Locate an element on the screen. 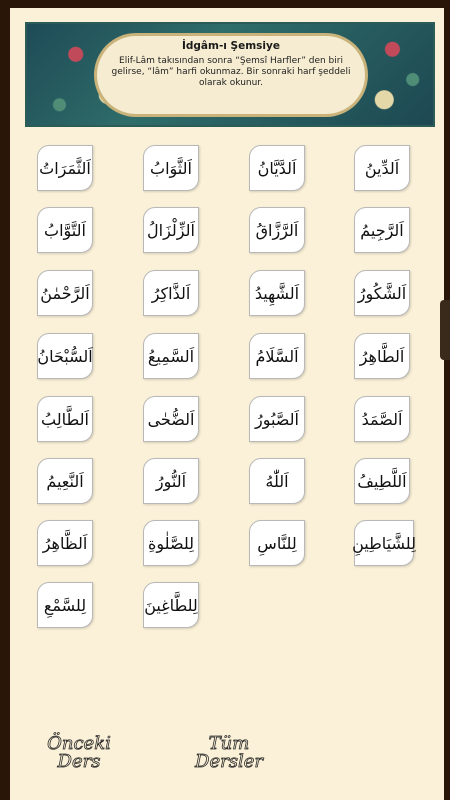  word-card: اَلرَّزَّاقُ is located at coordinates (277, 230).